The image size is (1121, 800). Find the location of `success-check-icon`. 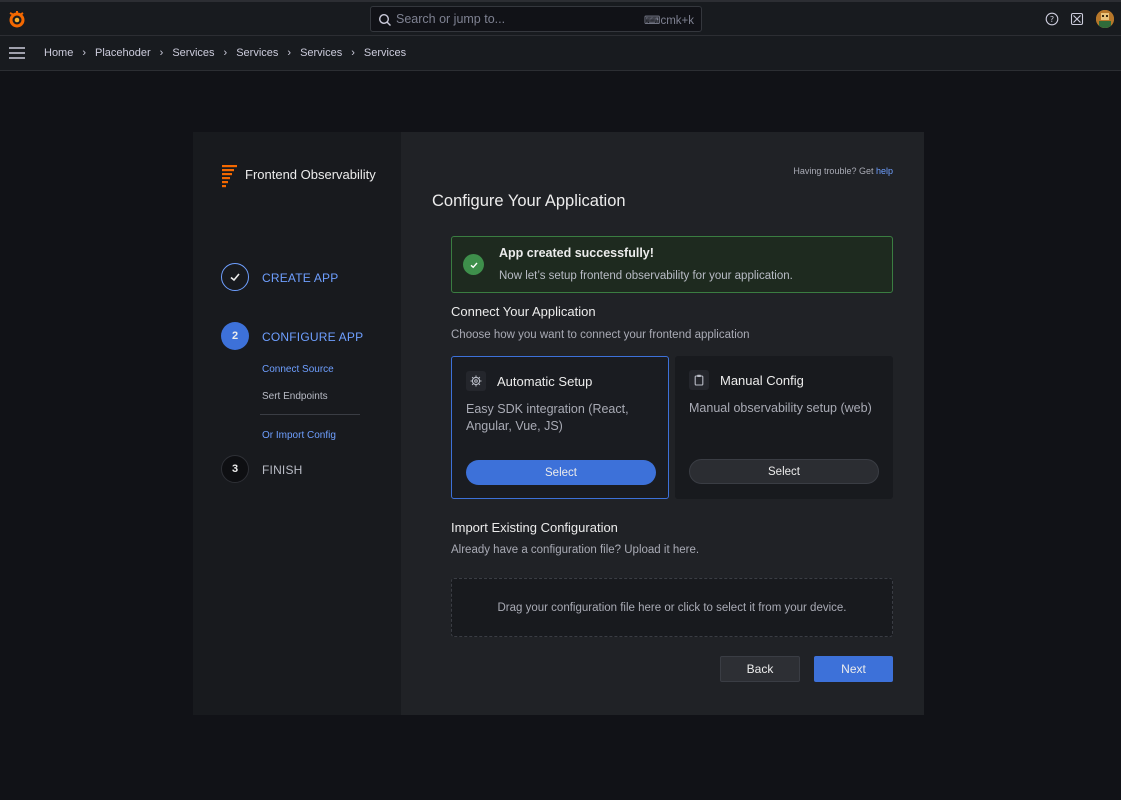

success-check-icon is located at coordinates (473, 264).